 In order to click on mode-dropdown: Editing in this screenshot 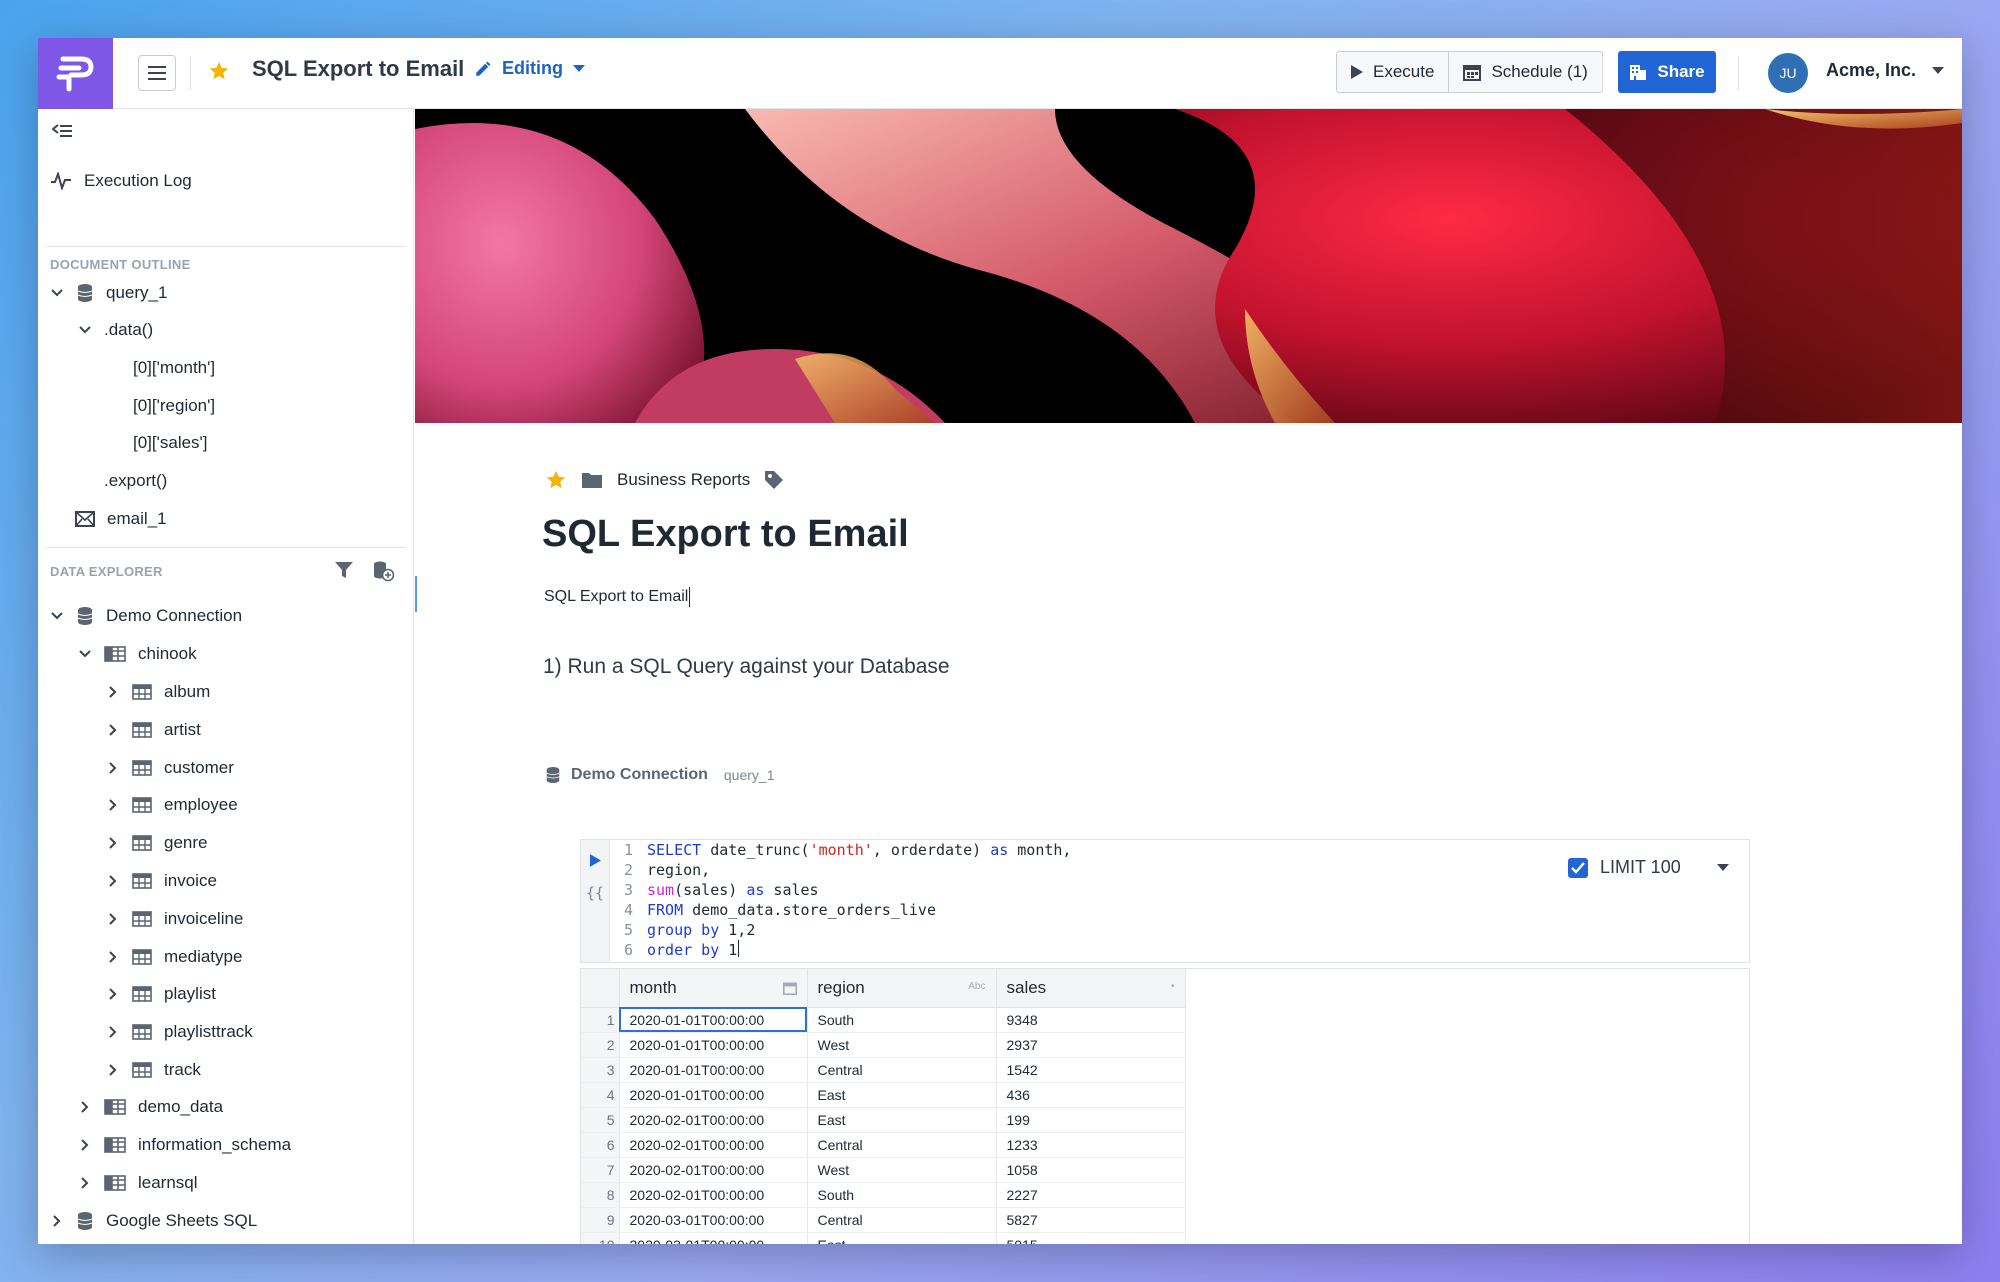, I will do `click(529, 68)`.